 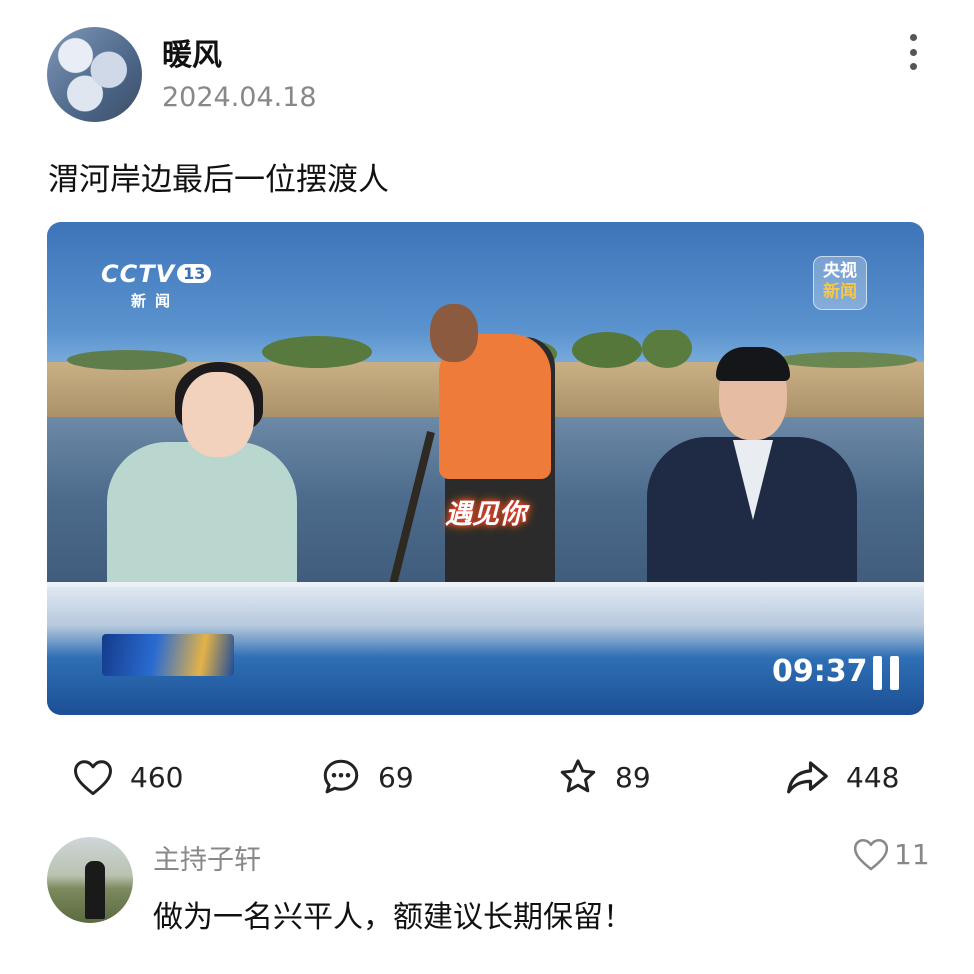 I want to click on news-graphic, so click(x=168, y=655).